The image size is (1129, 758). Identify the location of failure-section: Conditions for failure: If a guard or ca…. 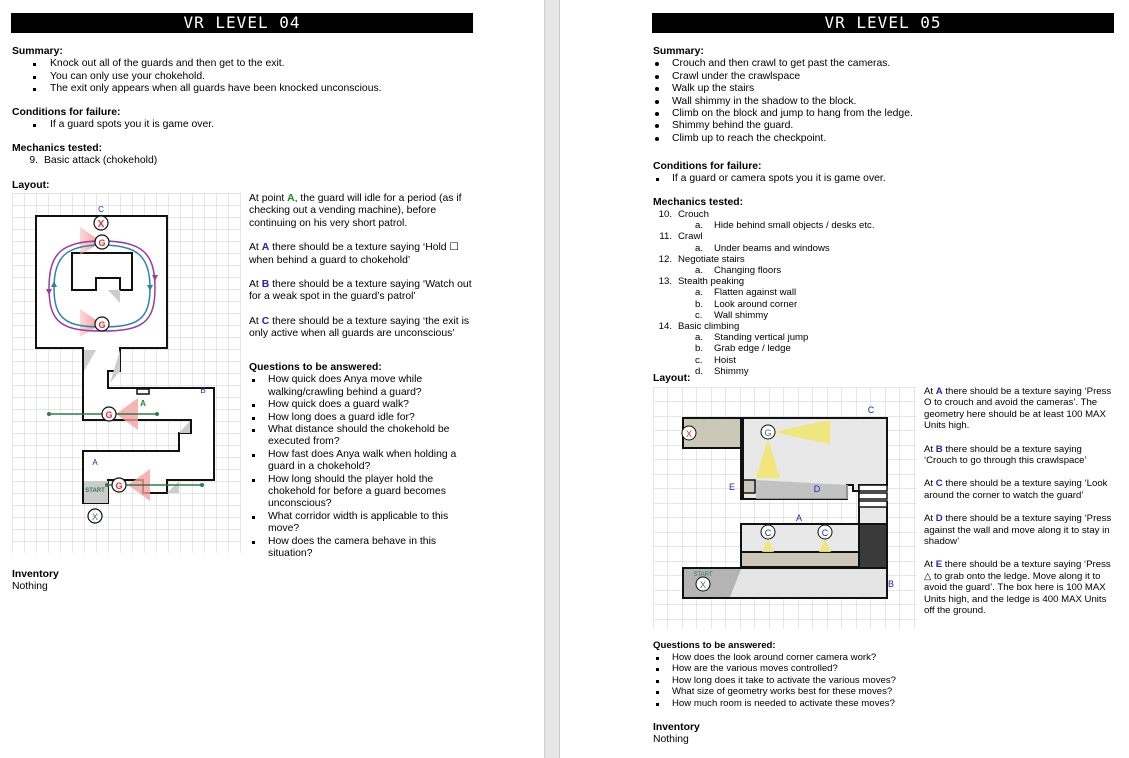
(883, 173).